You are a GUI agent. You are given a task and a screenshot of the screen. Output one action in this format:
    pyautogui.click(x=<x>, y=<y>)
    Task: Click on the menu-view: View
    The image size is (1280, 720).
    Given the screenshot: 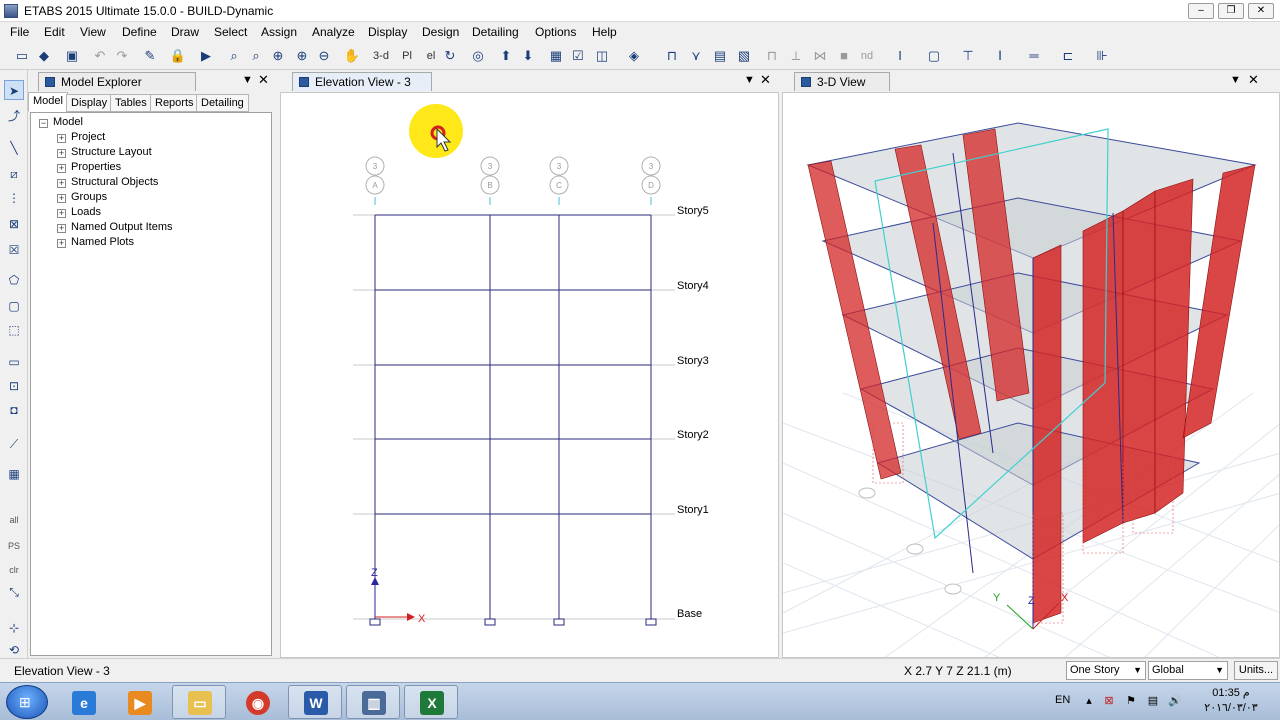 What is the action you would take?
    pyautogui.click(x=93, y=32)
    